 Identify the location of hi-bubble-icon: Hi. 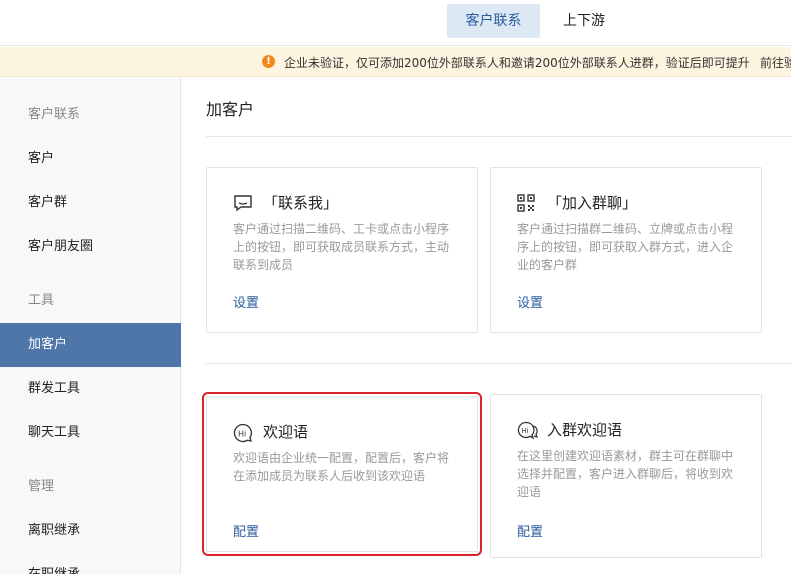
(243, 433).